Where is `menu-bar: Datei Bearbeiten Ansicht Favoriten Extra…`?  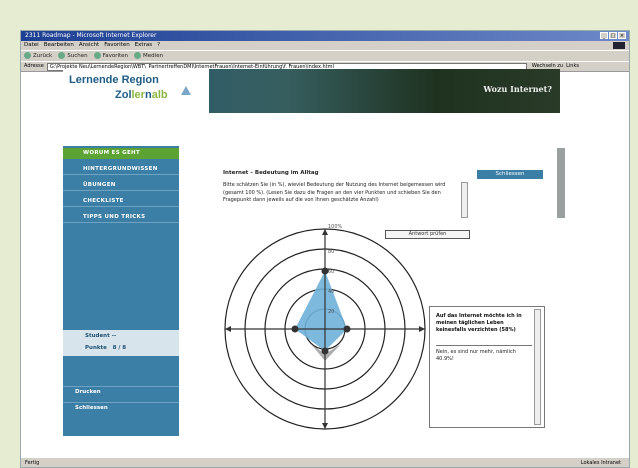
menu-bar: Datei Bearbeiten Ansicht Favoriten Extra… is located at coordinates (325, 45).